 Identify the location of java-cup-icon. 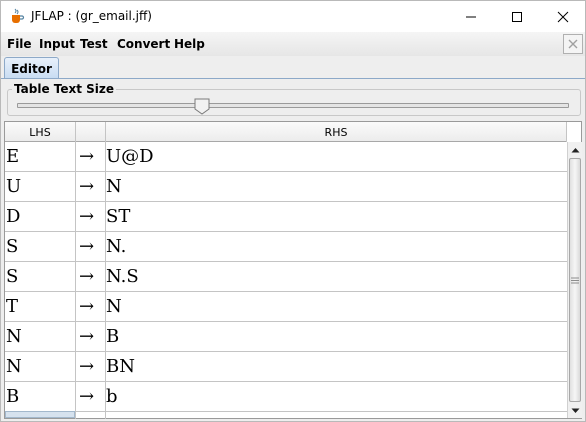
(18, 15).